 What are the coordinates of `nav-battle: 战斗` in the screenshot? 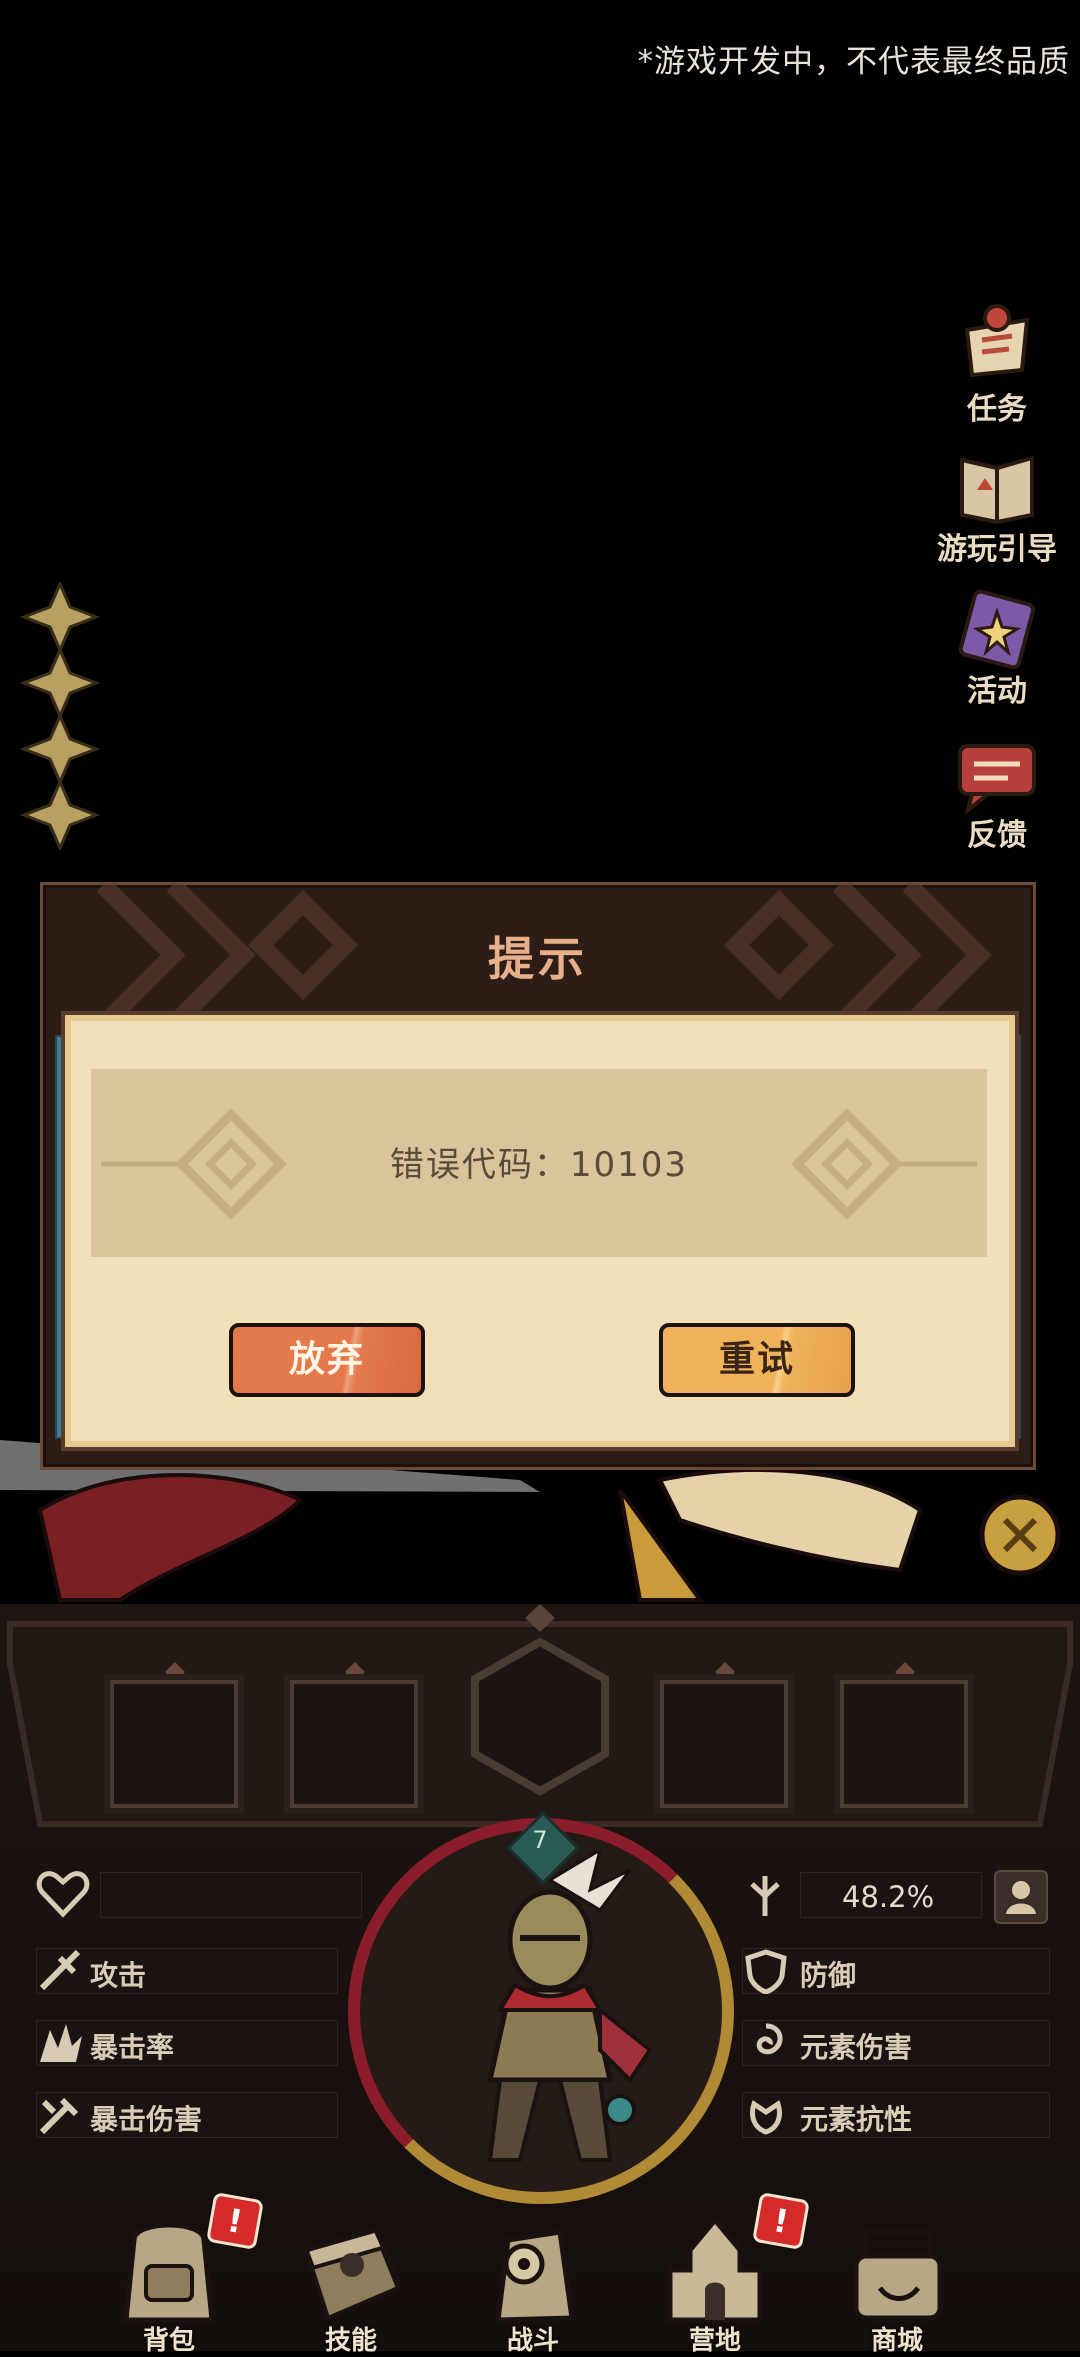 It's located at (533, 2283).